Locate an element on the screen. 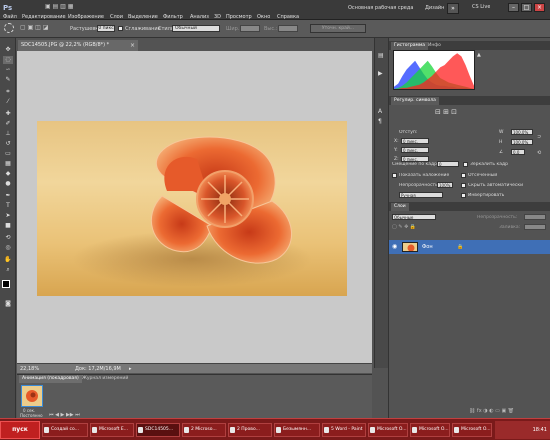 This screenshot has width=550, height=440. history-panel-icon: ▤ is located at coordinates (381, 55).